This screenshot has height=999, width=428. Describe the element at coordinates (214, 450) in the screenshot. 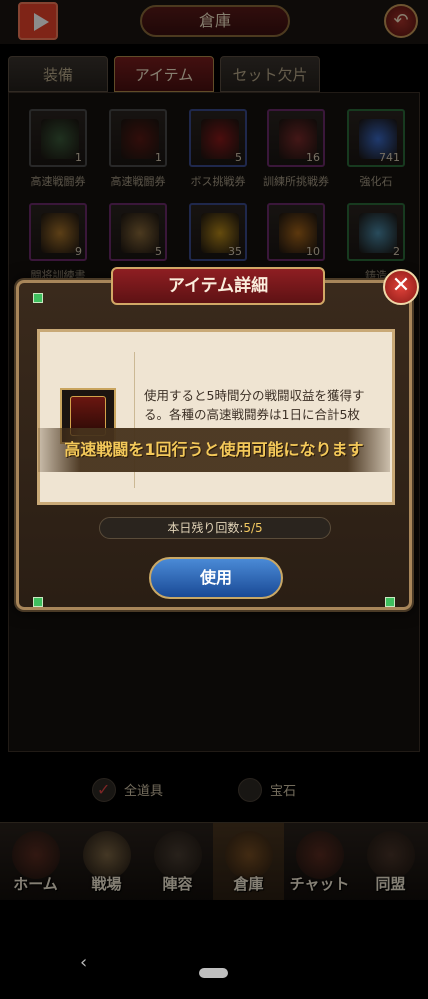

I see `toast-message: 高速戦闘を1回行うと使用可能になります` at that location.